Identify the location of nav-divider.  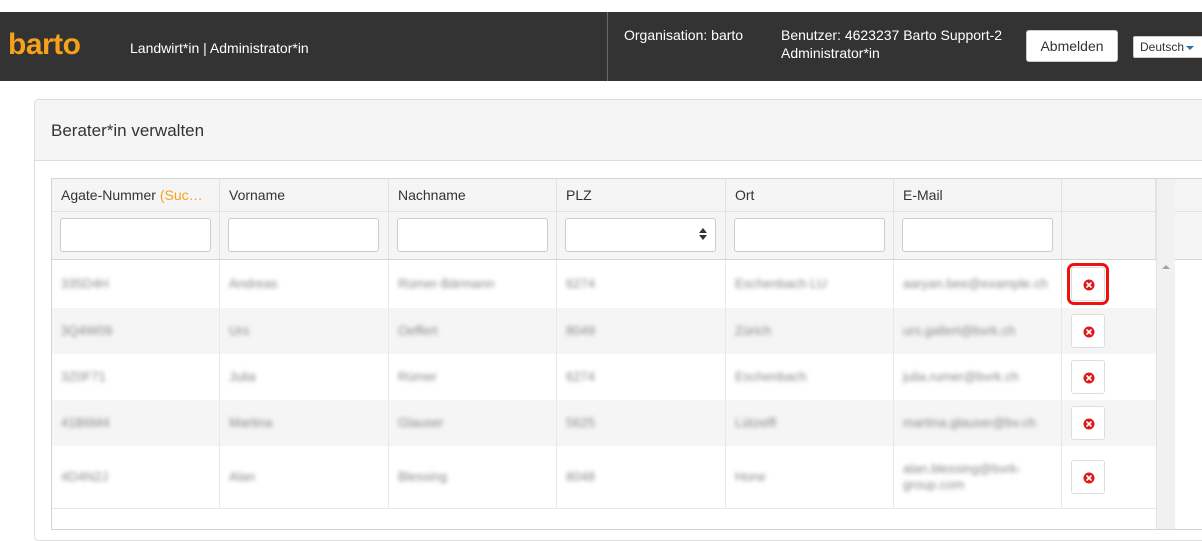
(607, 46).